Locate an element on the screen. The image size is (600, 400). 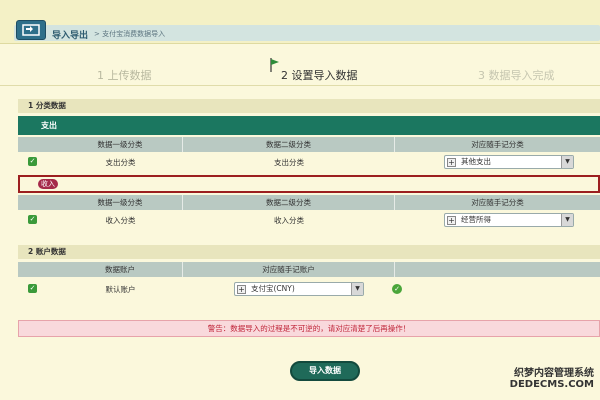
income-table-header: 数据一级分类 数据二级分类 对应随手记分类 is located at coordinates (309, 202).